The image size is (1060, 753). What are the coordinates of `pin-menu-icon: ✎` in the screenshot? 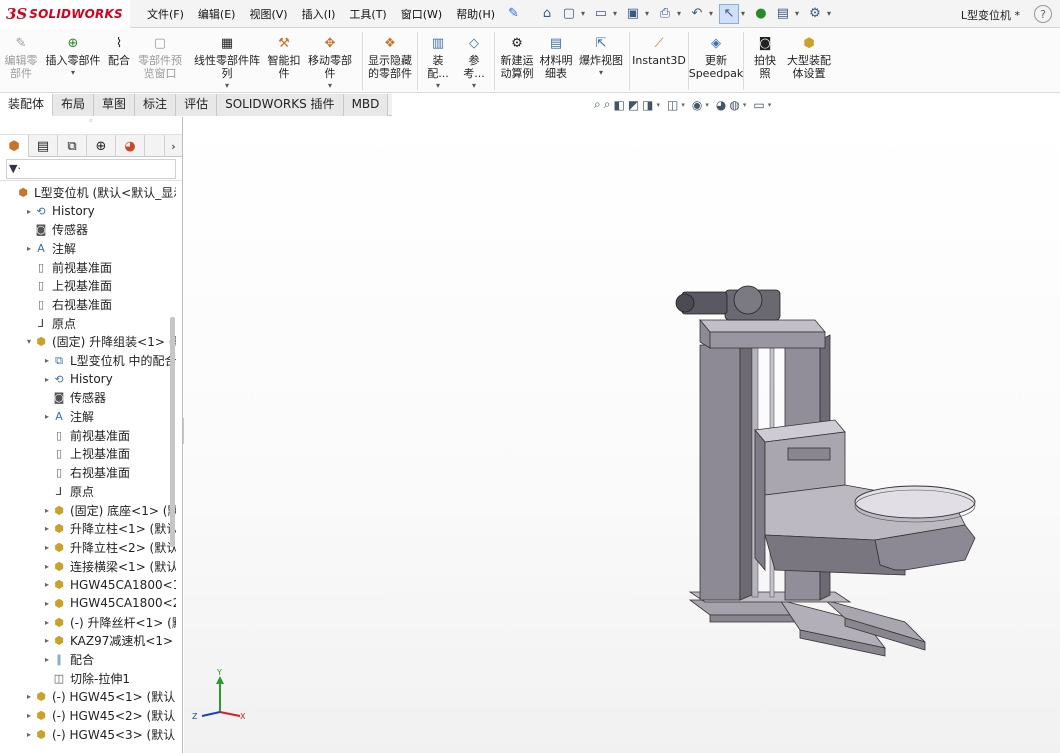 It's located at (513, 13).